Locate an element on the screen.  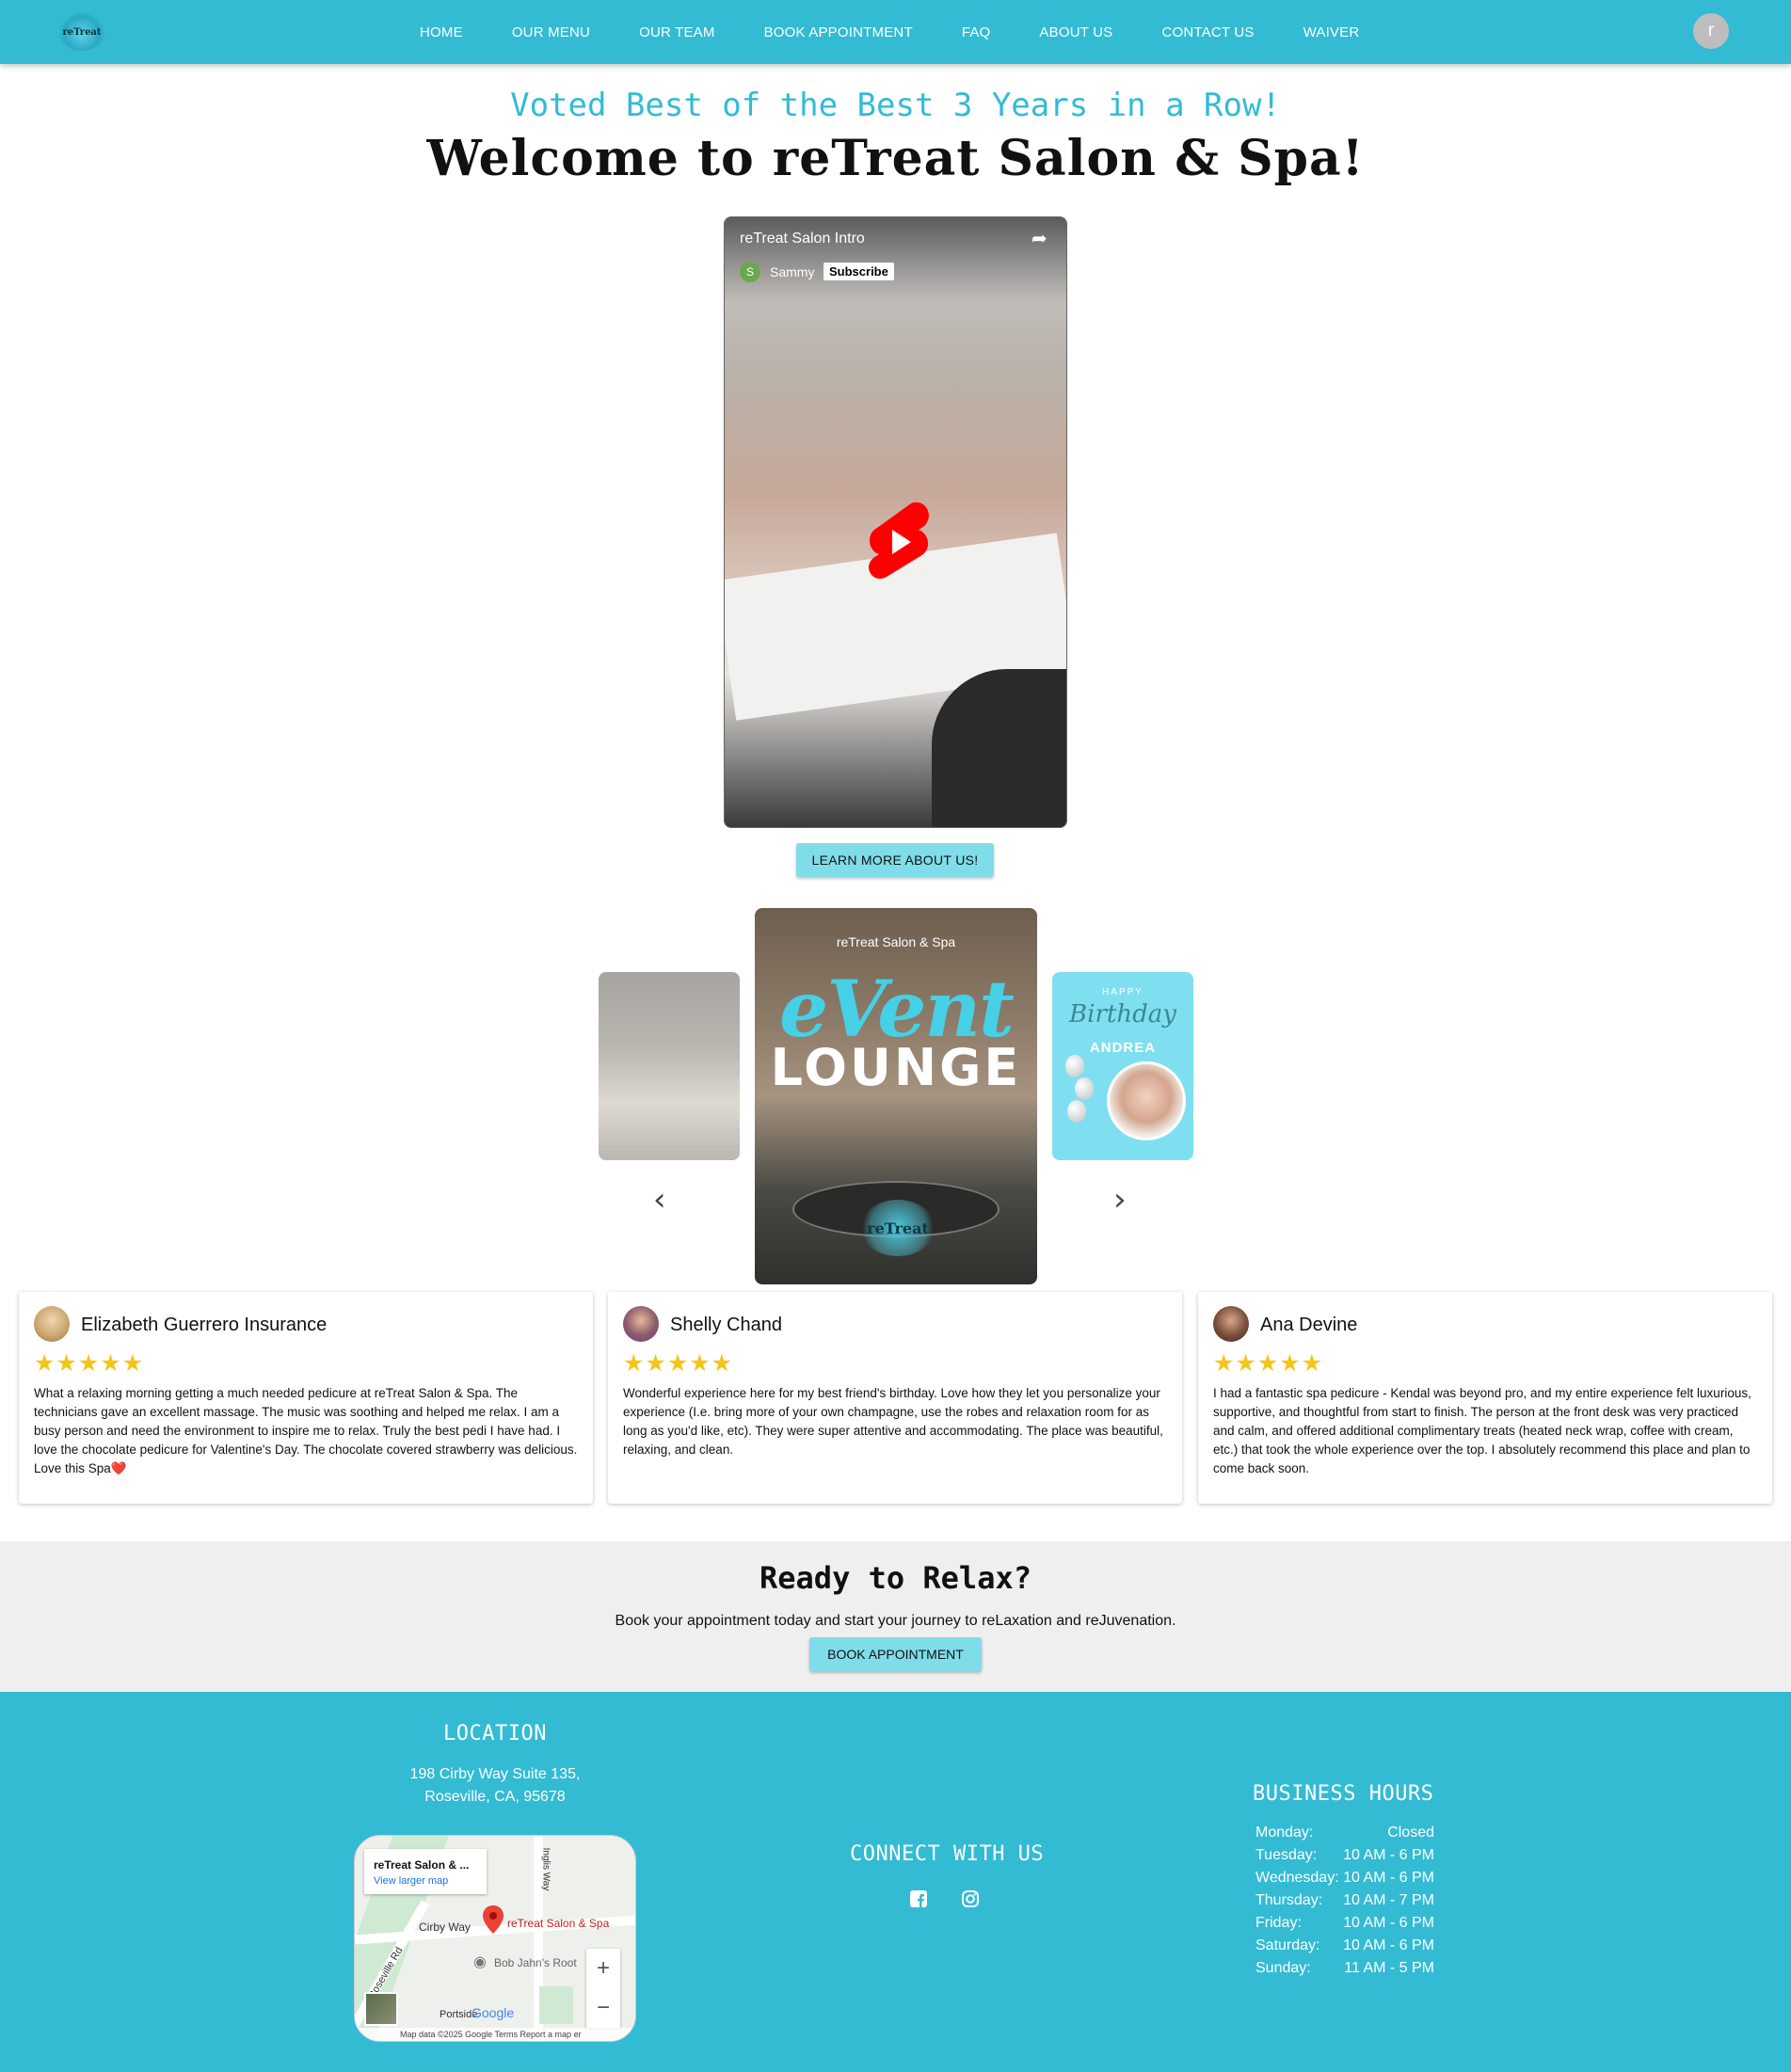
birthday-photo is located at coordinates (1147, 1100).